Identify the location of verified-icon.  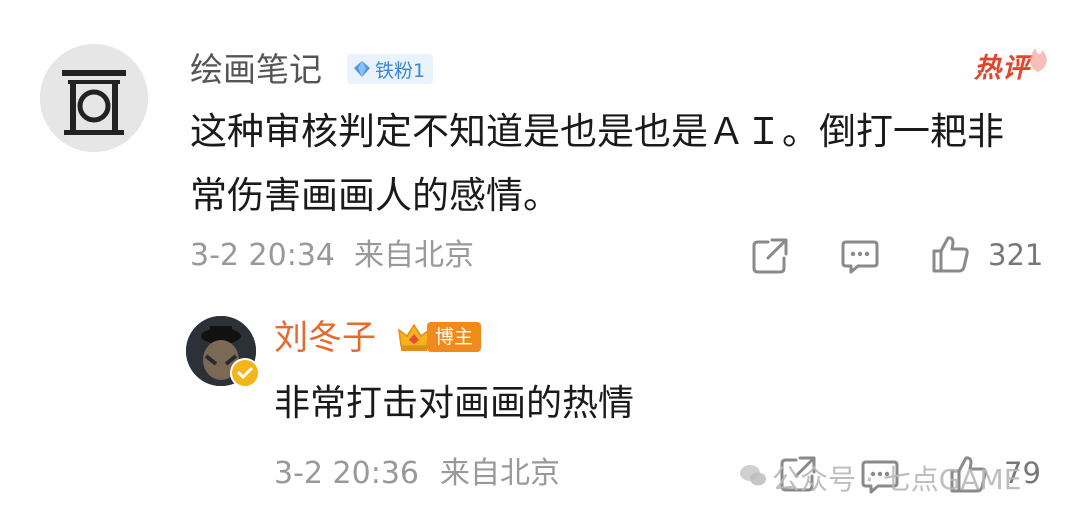
(245, 373).